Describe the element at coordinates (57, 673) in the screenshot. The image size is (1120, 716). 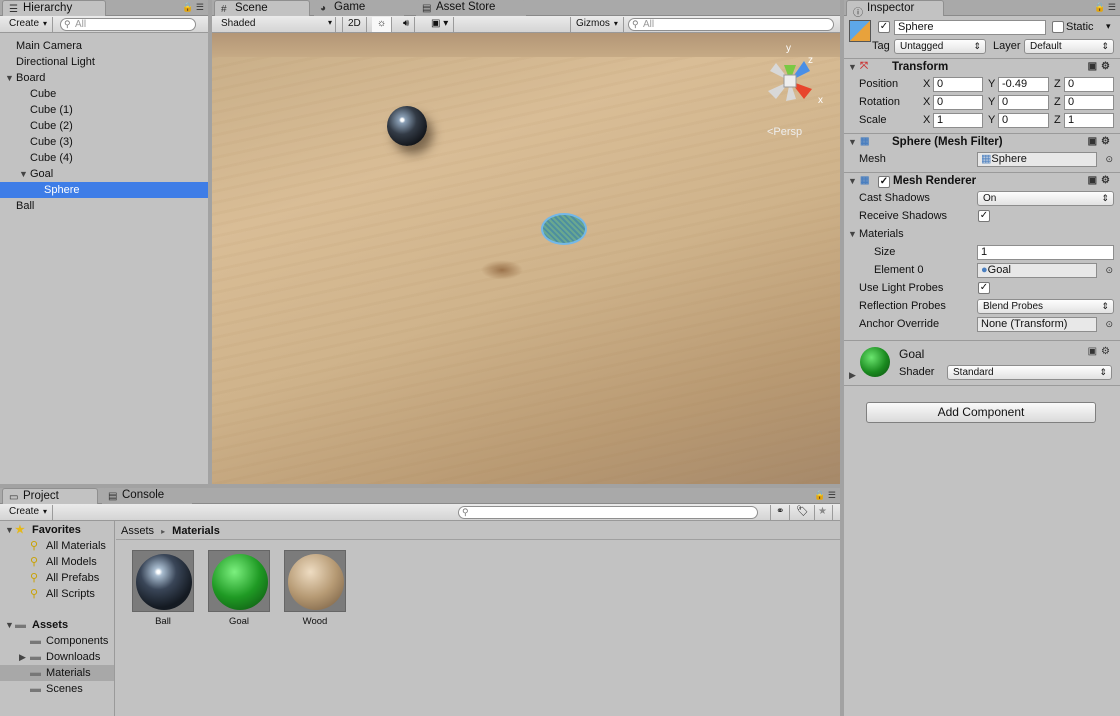
I see `folder-materials: ▬ Materials` at that location.